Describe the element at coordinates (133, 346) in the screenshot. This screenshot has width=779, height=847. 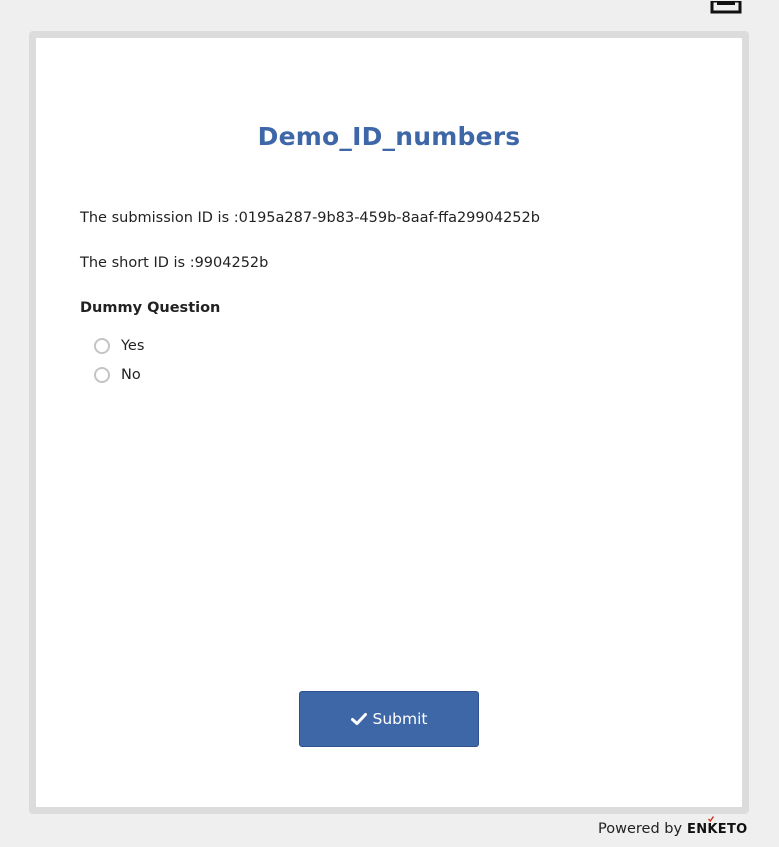
I see `option-label-yes: Yes` at that location.